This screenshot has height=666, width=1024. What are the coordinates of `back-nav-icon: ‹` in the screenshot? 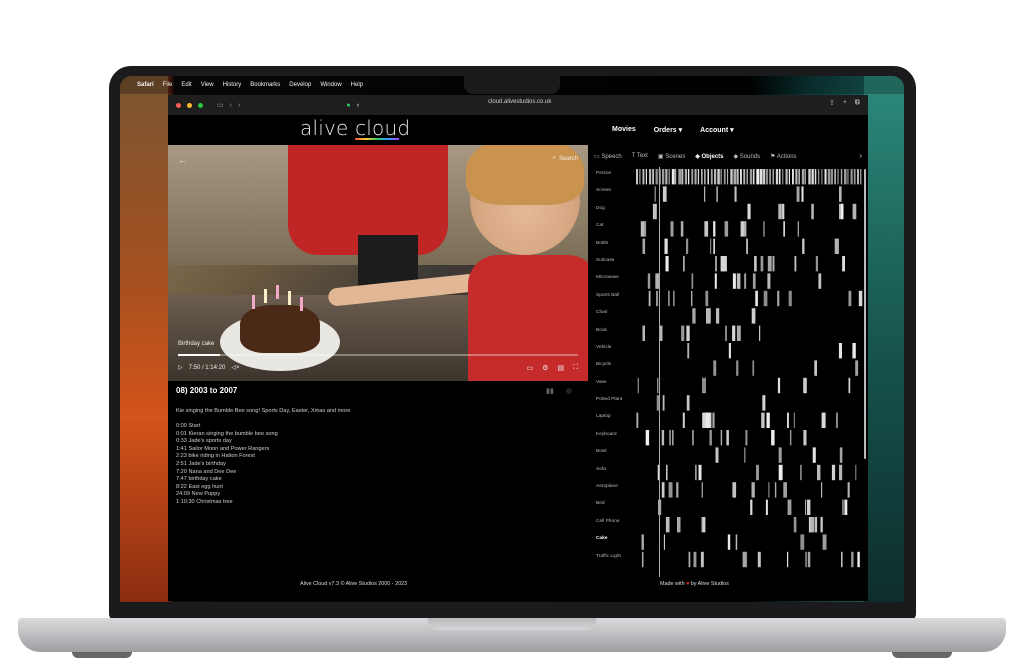 It's located at (231, 105).